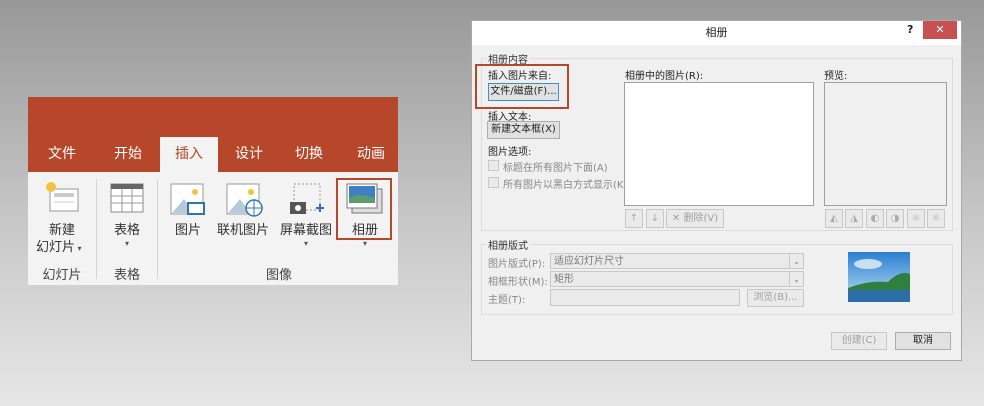 The width and height of the screenshot is (984, 406). What do you see at coordinates (62, 197) in the screenshot?
I see `new-slide-icon` at bounding box center [62, 197].